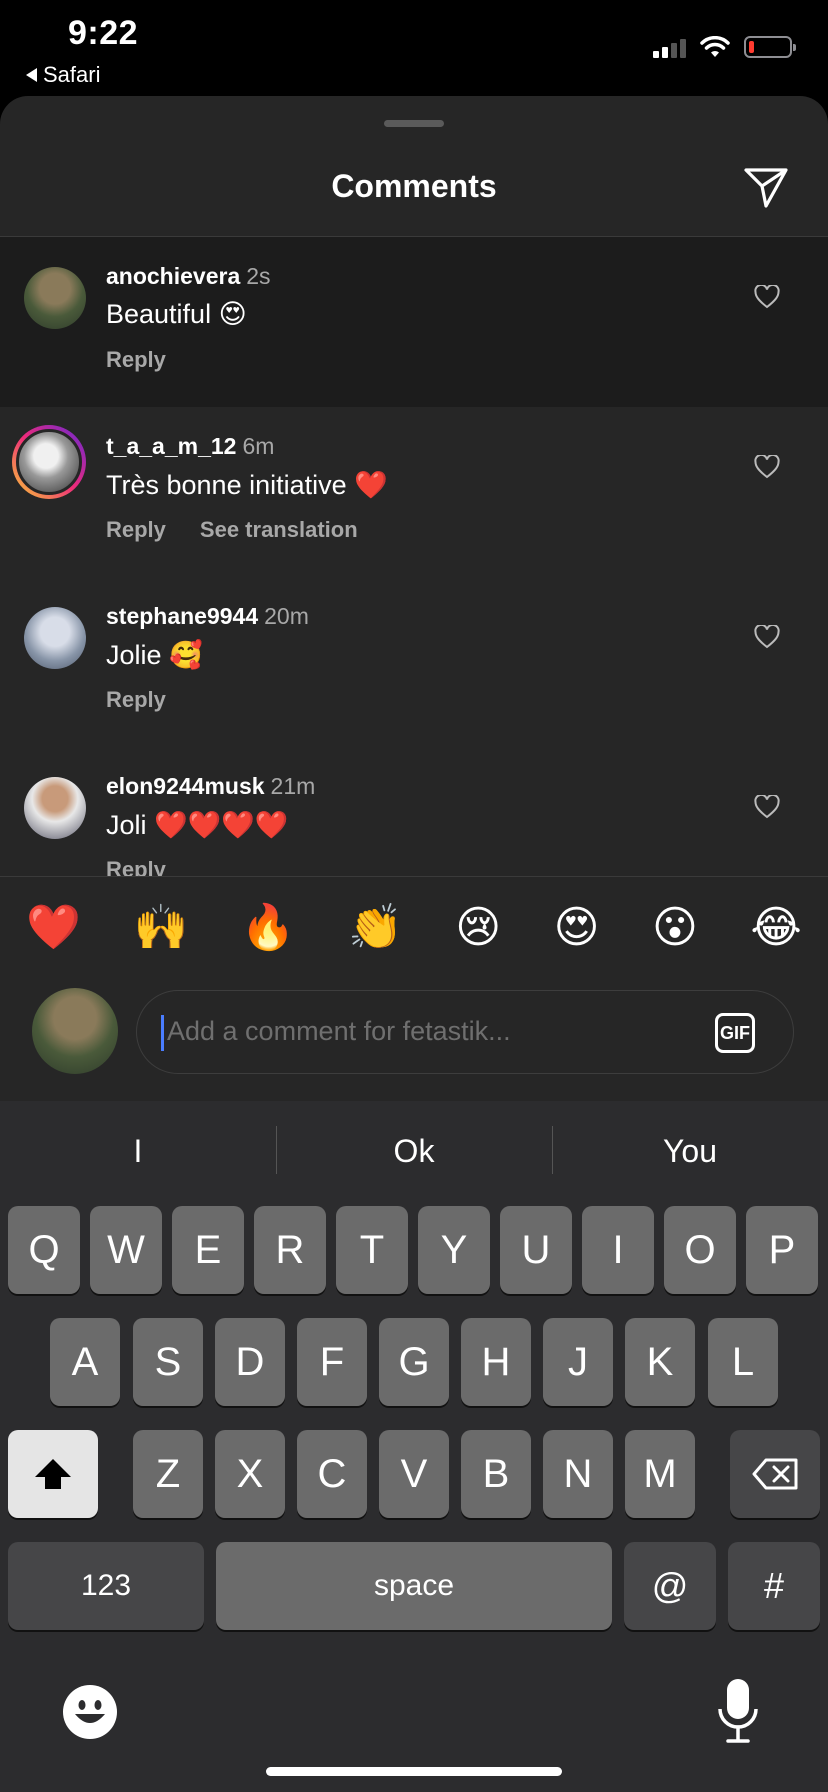 The image size is (828, 1792). What do you see at coordinates (578, 1474) in the screenshot?
I see `key-n: N` at bounding box center [578, 1474].